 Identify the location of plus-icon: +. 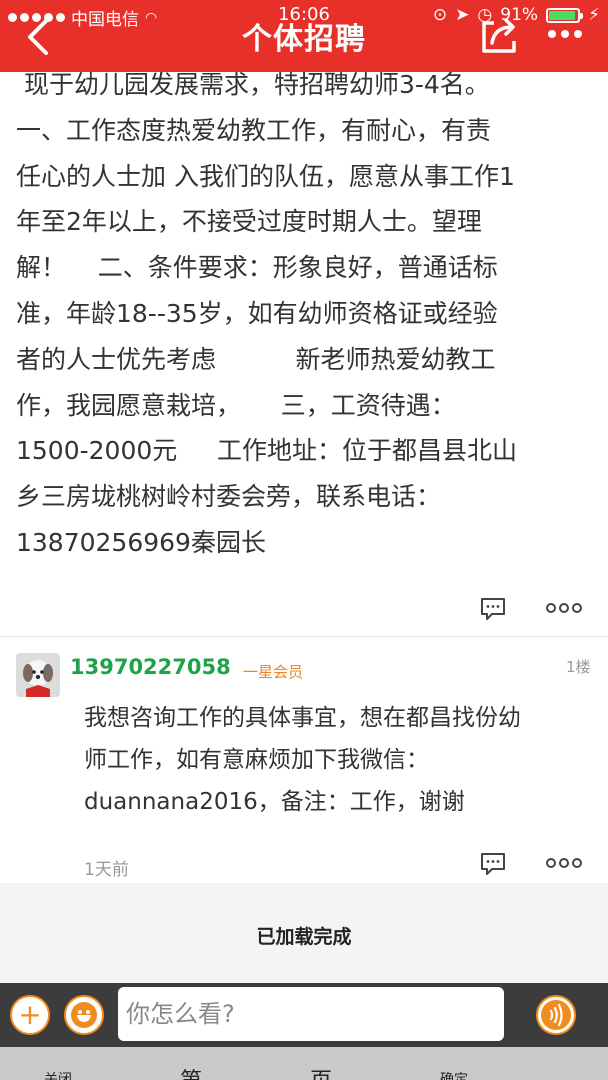
(30, 1015).